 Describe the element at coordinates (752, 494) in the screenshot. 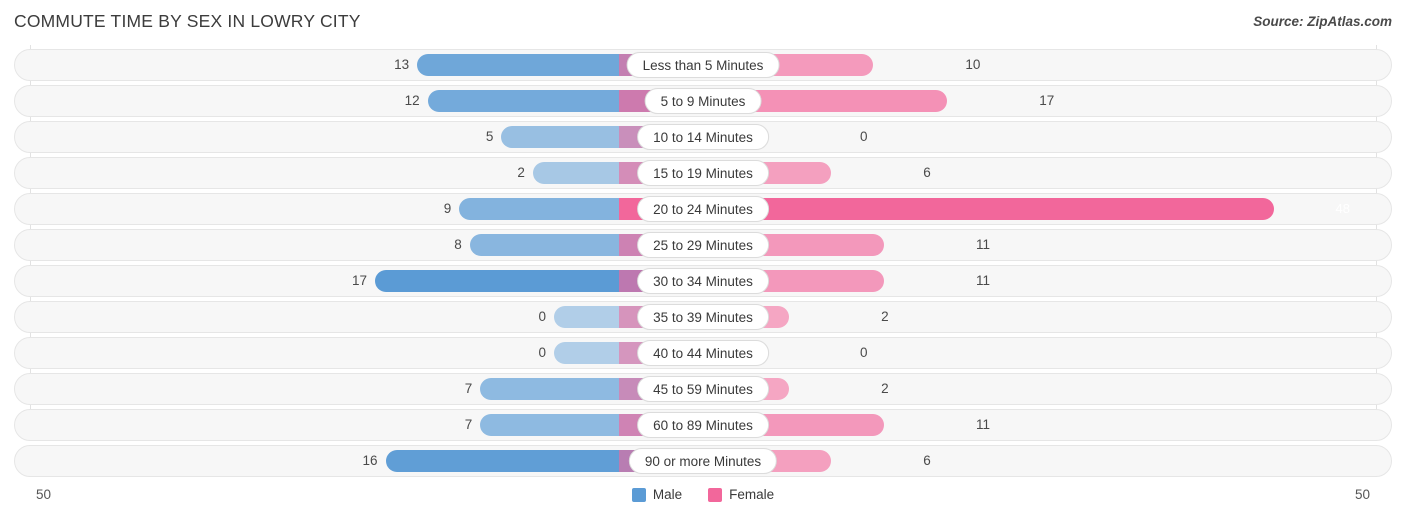

I see `legend-label: Female` at that location.